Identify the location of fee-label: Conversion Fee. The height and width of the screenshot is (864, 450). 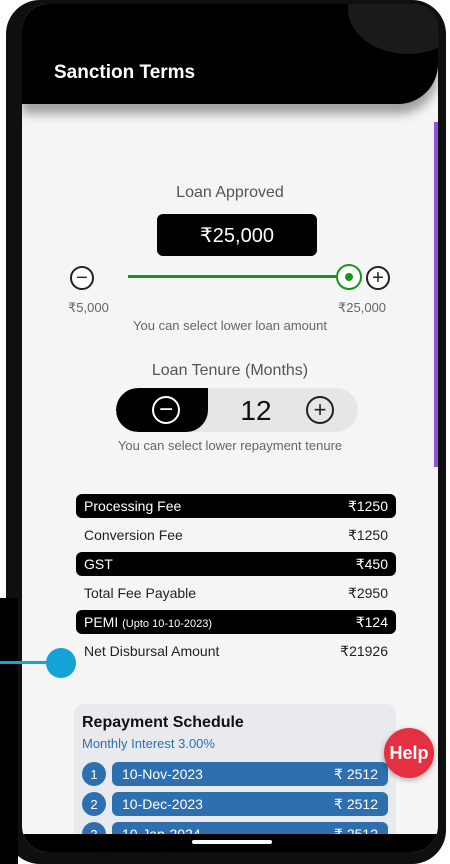
(133, 535).